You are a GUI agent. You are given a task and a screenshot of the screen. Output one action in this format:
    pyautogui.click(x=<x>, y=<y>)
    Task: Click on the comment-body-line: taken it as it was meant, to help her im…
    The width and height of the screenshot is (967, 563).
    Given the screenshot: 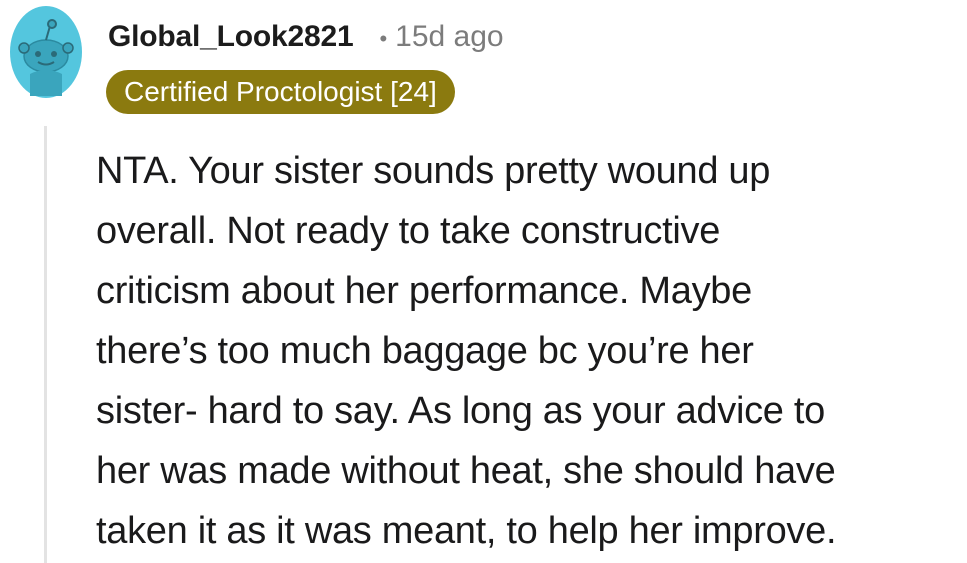 What is the action you would take?
    pyautogui.click(x=466, y=531)
    